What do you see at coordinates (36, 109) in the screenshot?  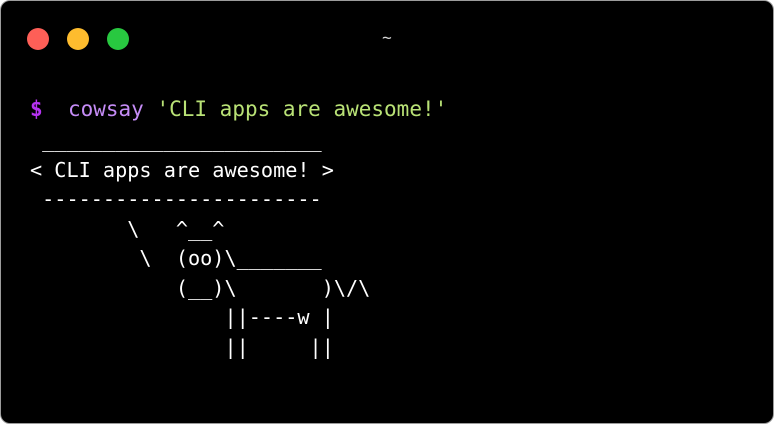 I see `prompt-symbol: $` at bounding box center [36, 109].